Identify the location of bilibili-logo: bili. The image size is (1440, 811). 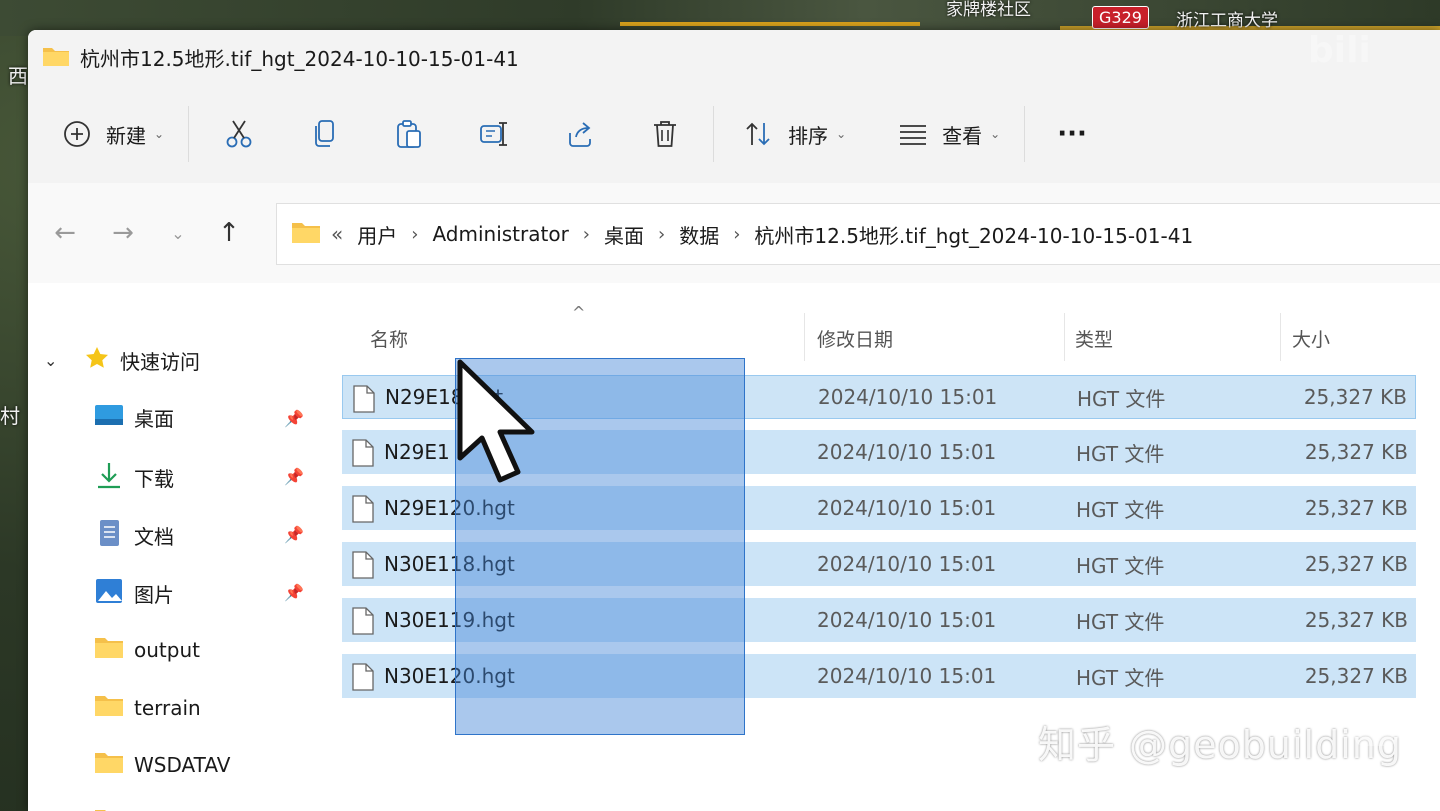
(1339, 50).